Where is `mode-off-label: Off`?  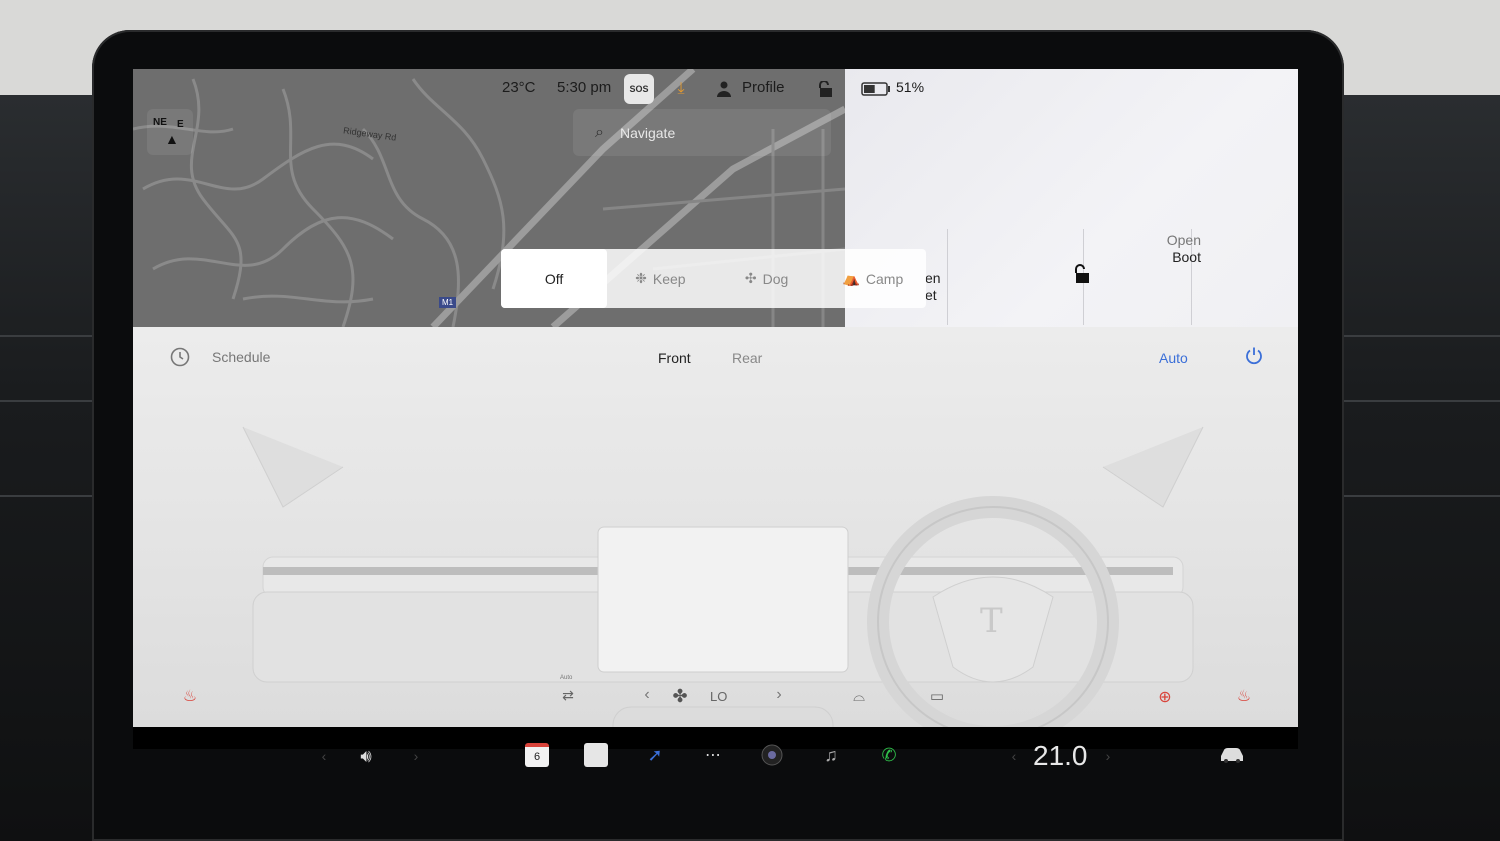
mode-off-label: Off is located at coordinates (554, 278).